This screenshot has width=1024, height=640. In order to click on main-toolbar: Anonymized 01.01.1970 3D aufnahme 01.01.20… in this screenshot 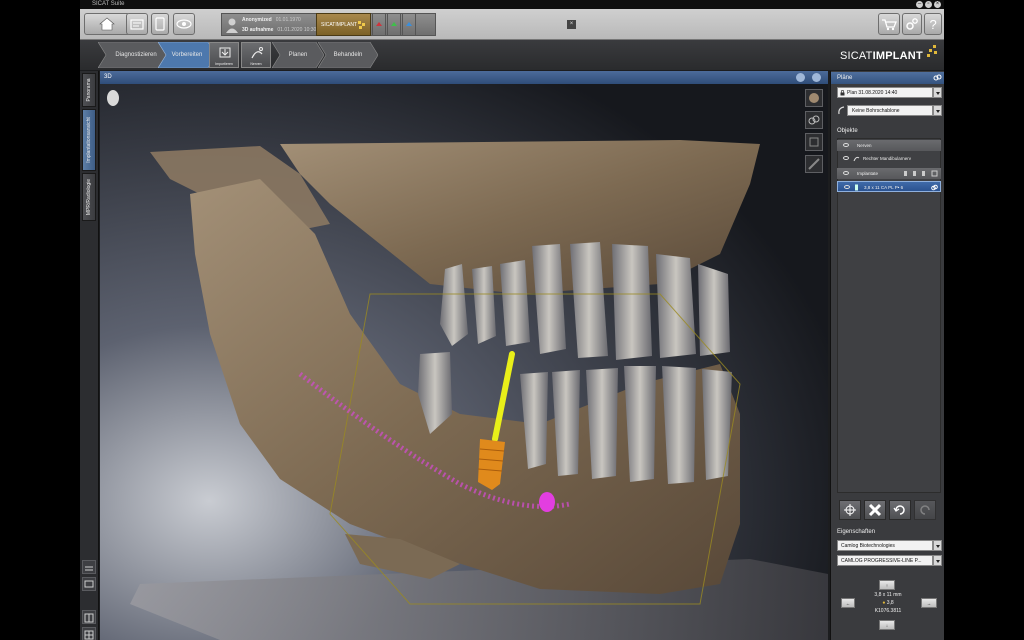, I will do `click(512, 24)`.